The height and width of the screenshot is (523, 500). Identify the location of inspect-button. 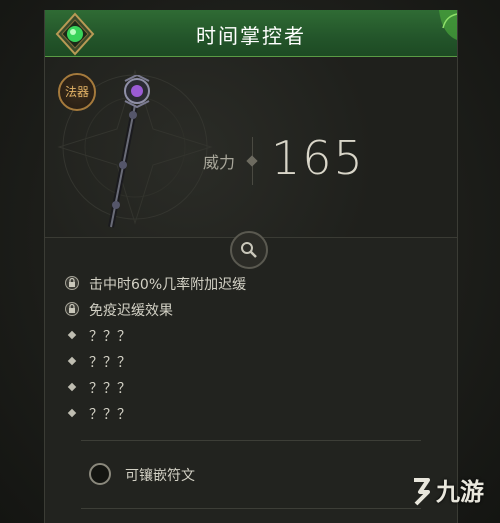
(249, 250).